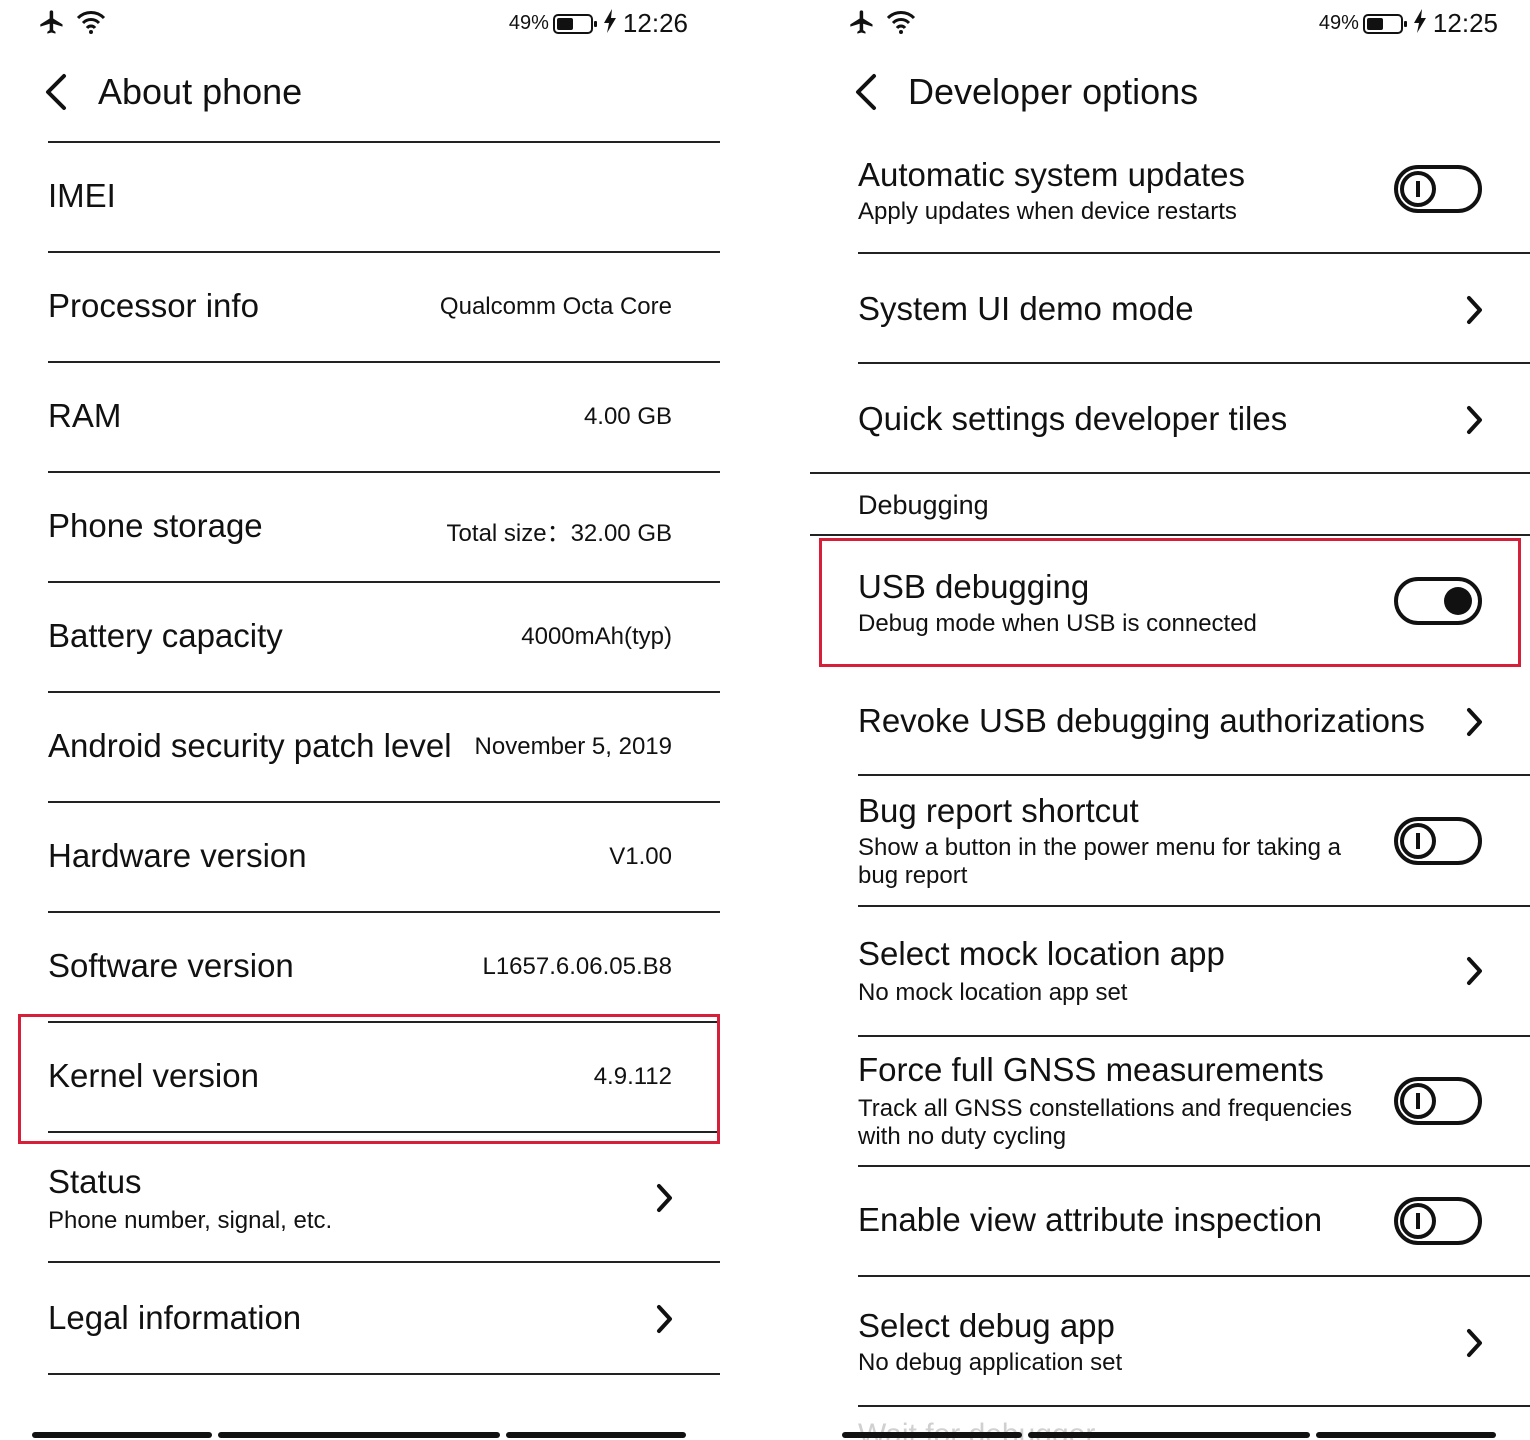  Describe the element at coordinates (627, 416) in the screenshot. I see `row-value: 4.00 GB` at that location.